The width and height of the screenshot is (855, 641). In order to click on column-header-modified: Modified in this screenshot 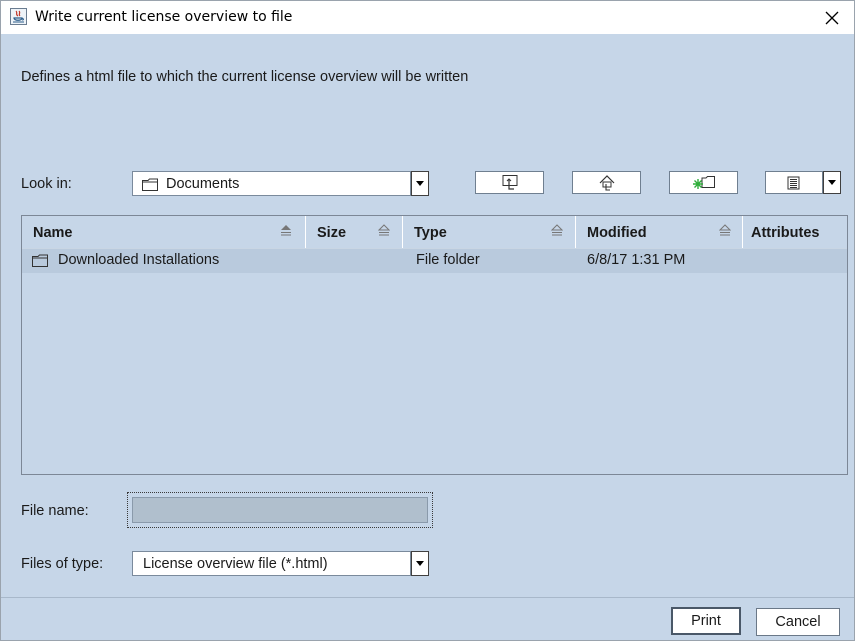, I will do `click(659, 232)`.